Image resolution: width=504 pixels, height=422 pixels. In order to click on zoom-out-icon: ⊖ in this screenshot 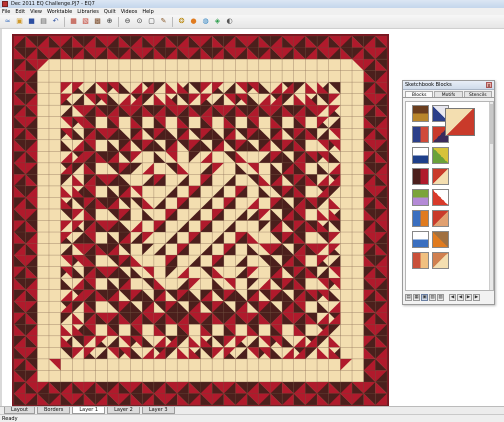, I will do `click(127, 21)`.